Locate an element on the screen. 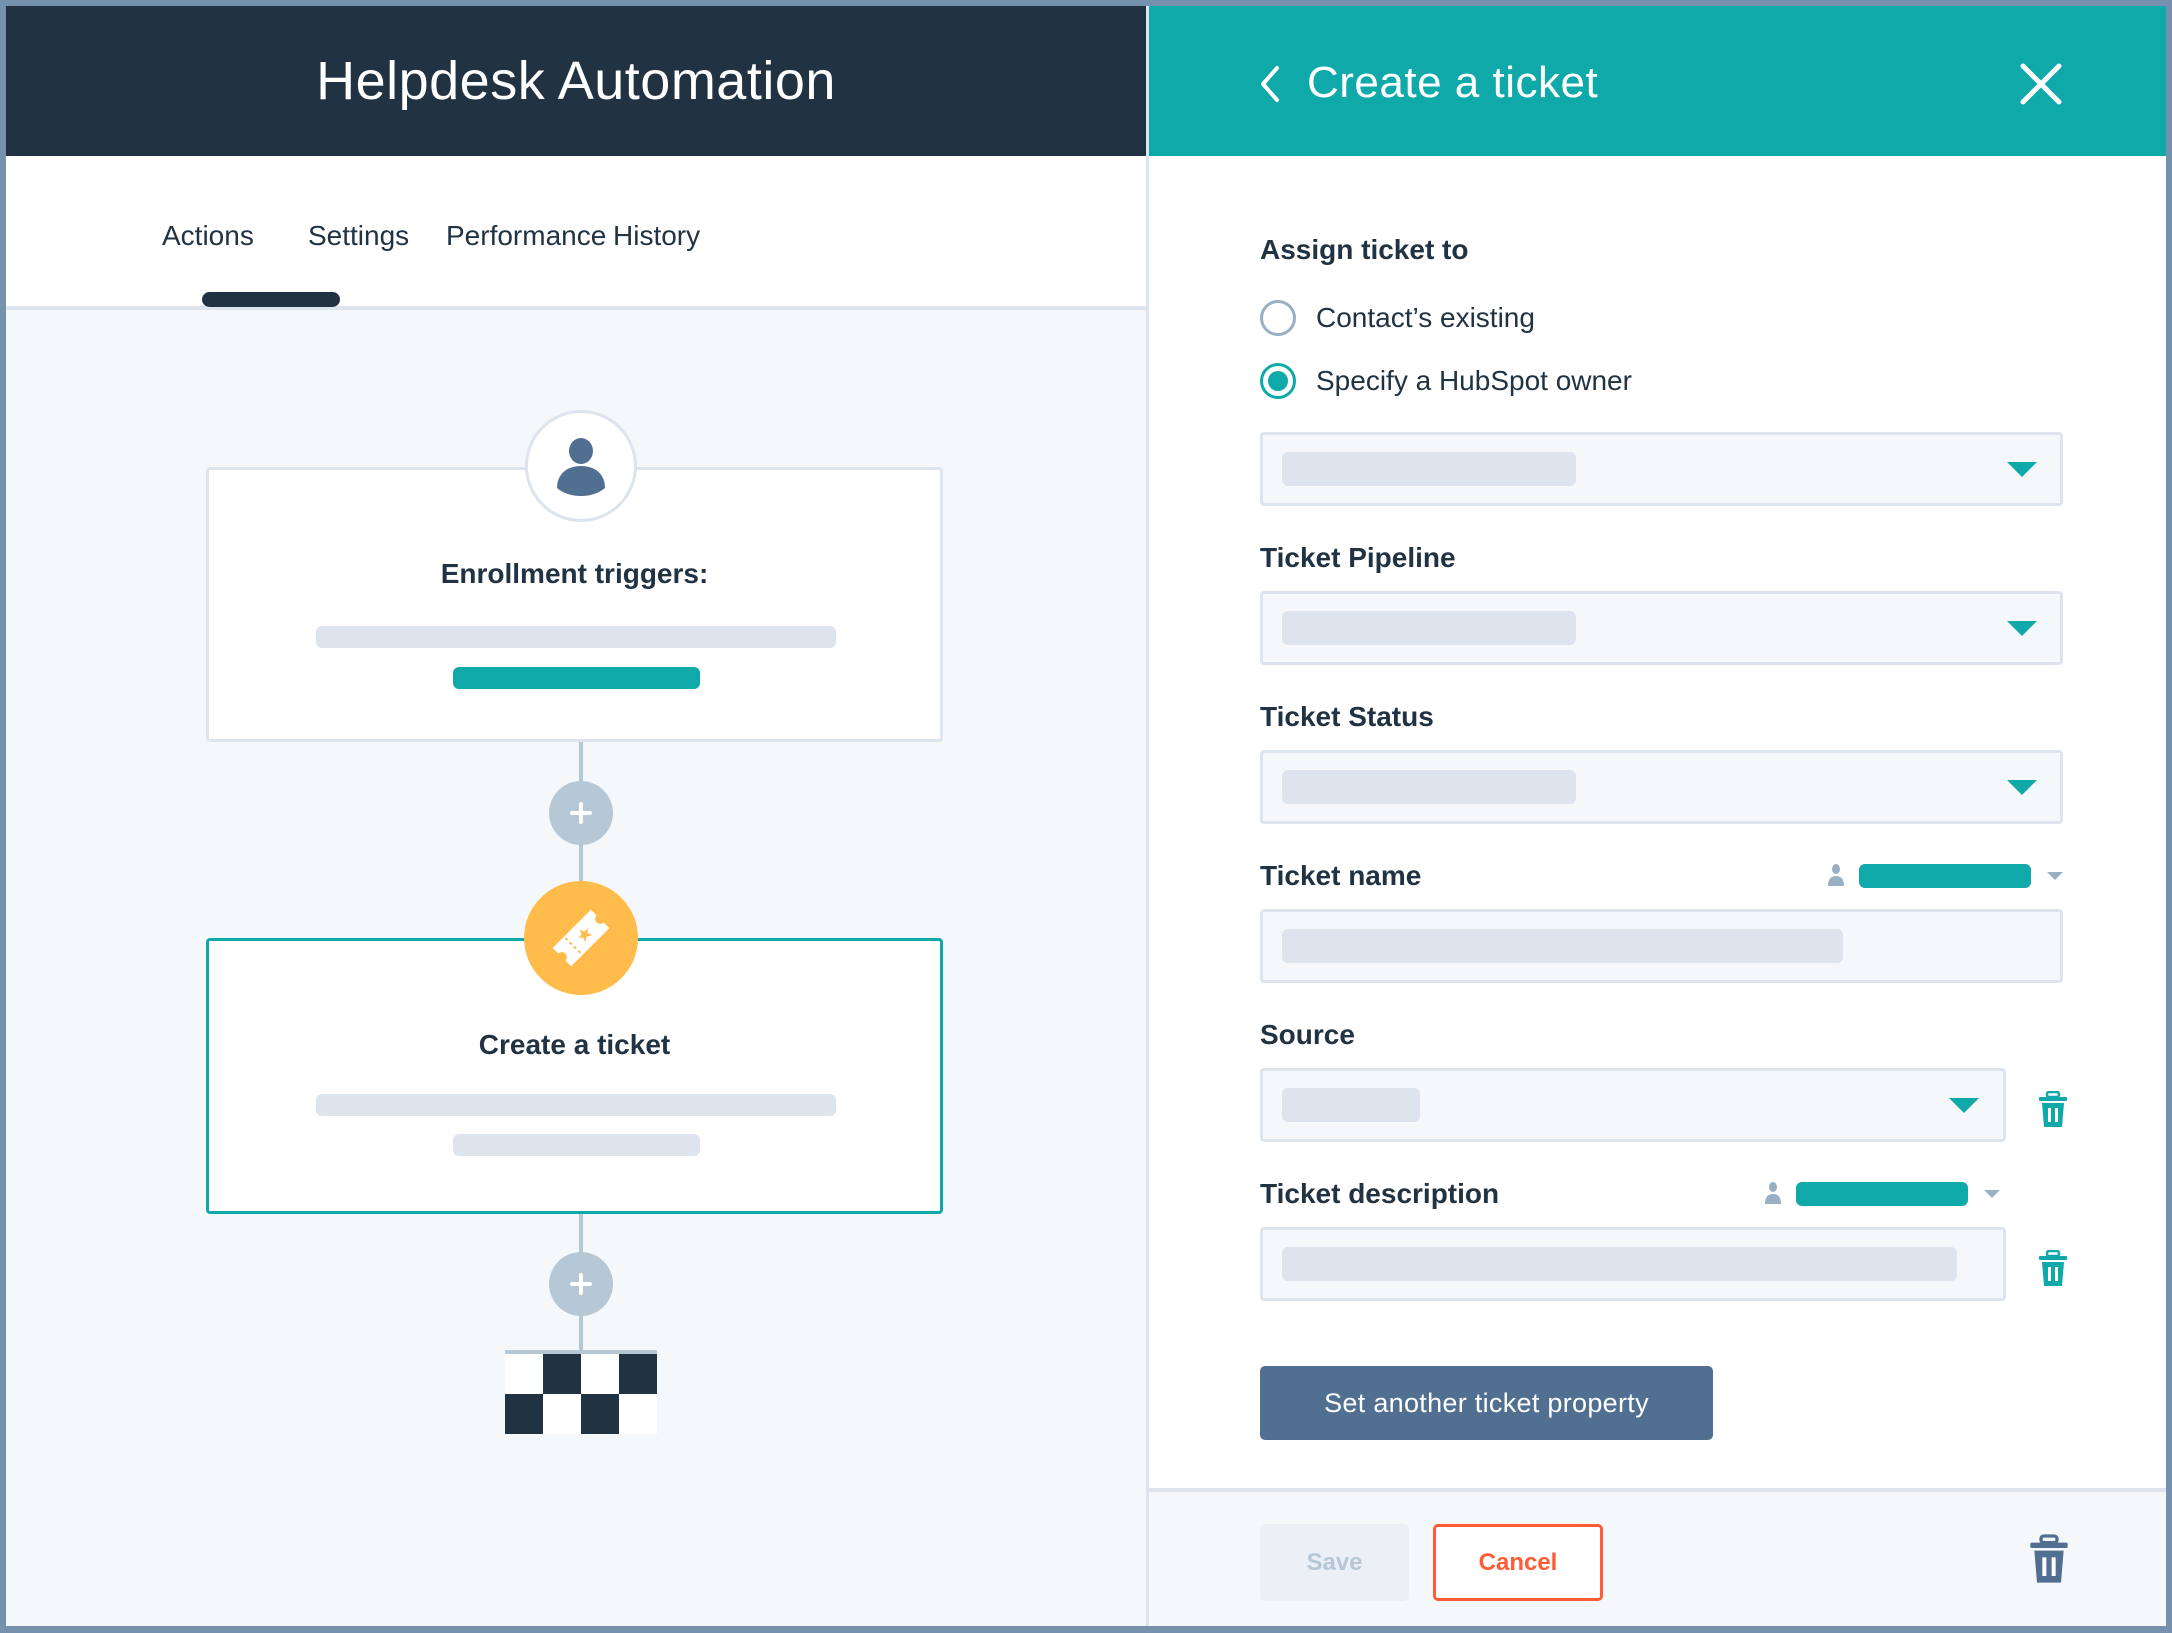 This screenshot has width=2172, height=1633. close-button is located at coordinates (2041, 84).